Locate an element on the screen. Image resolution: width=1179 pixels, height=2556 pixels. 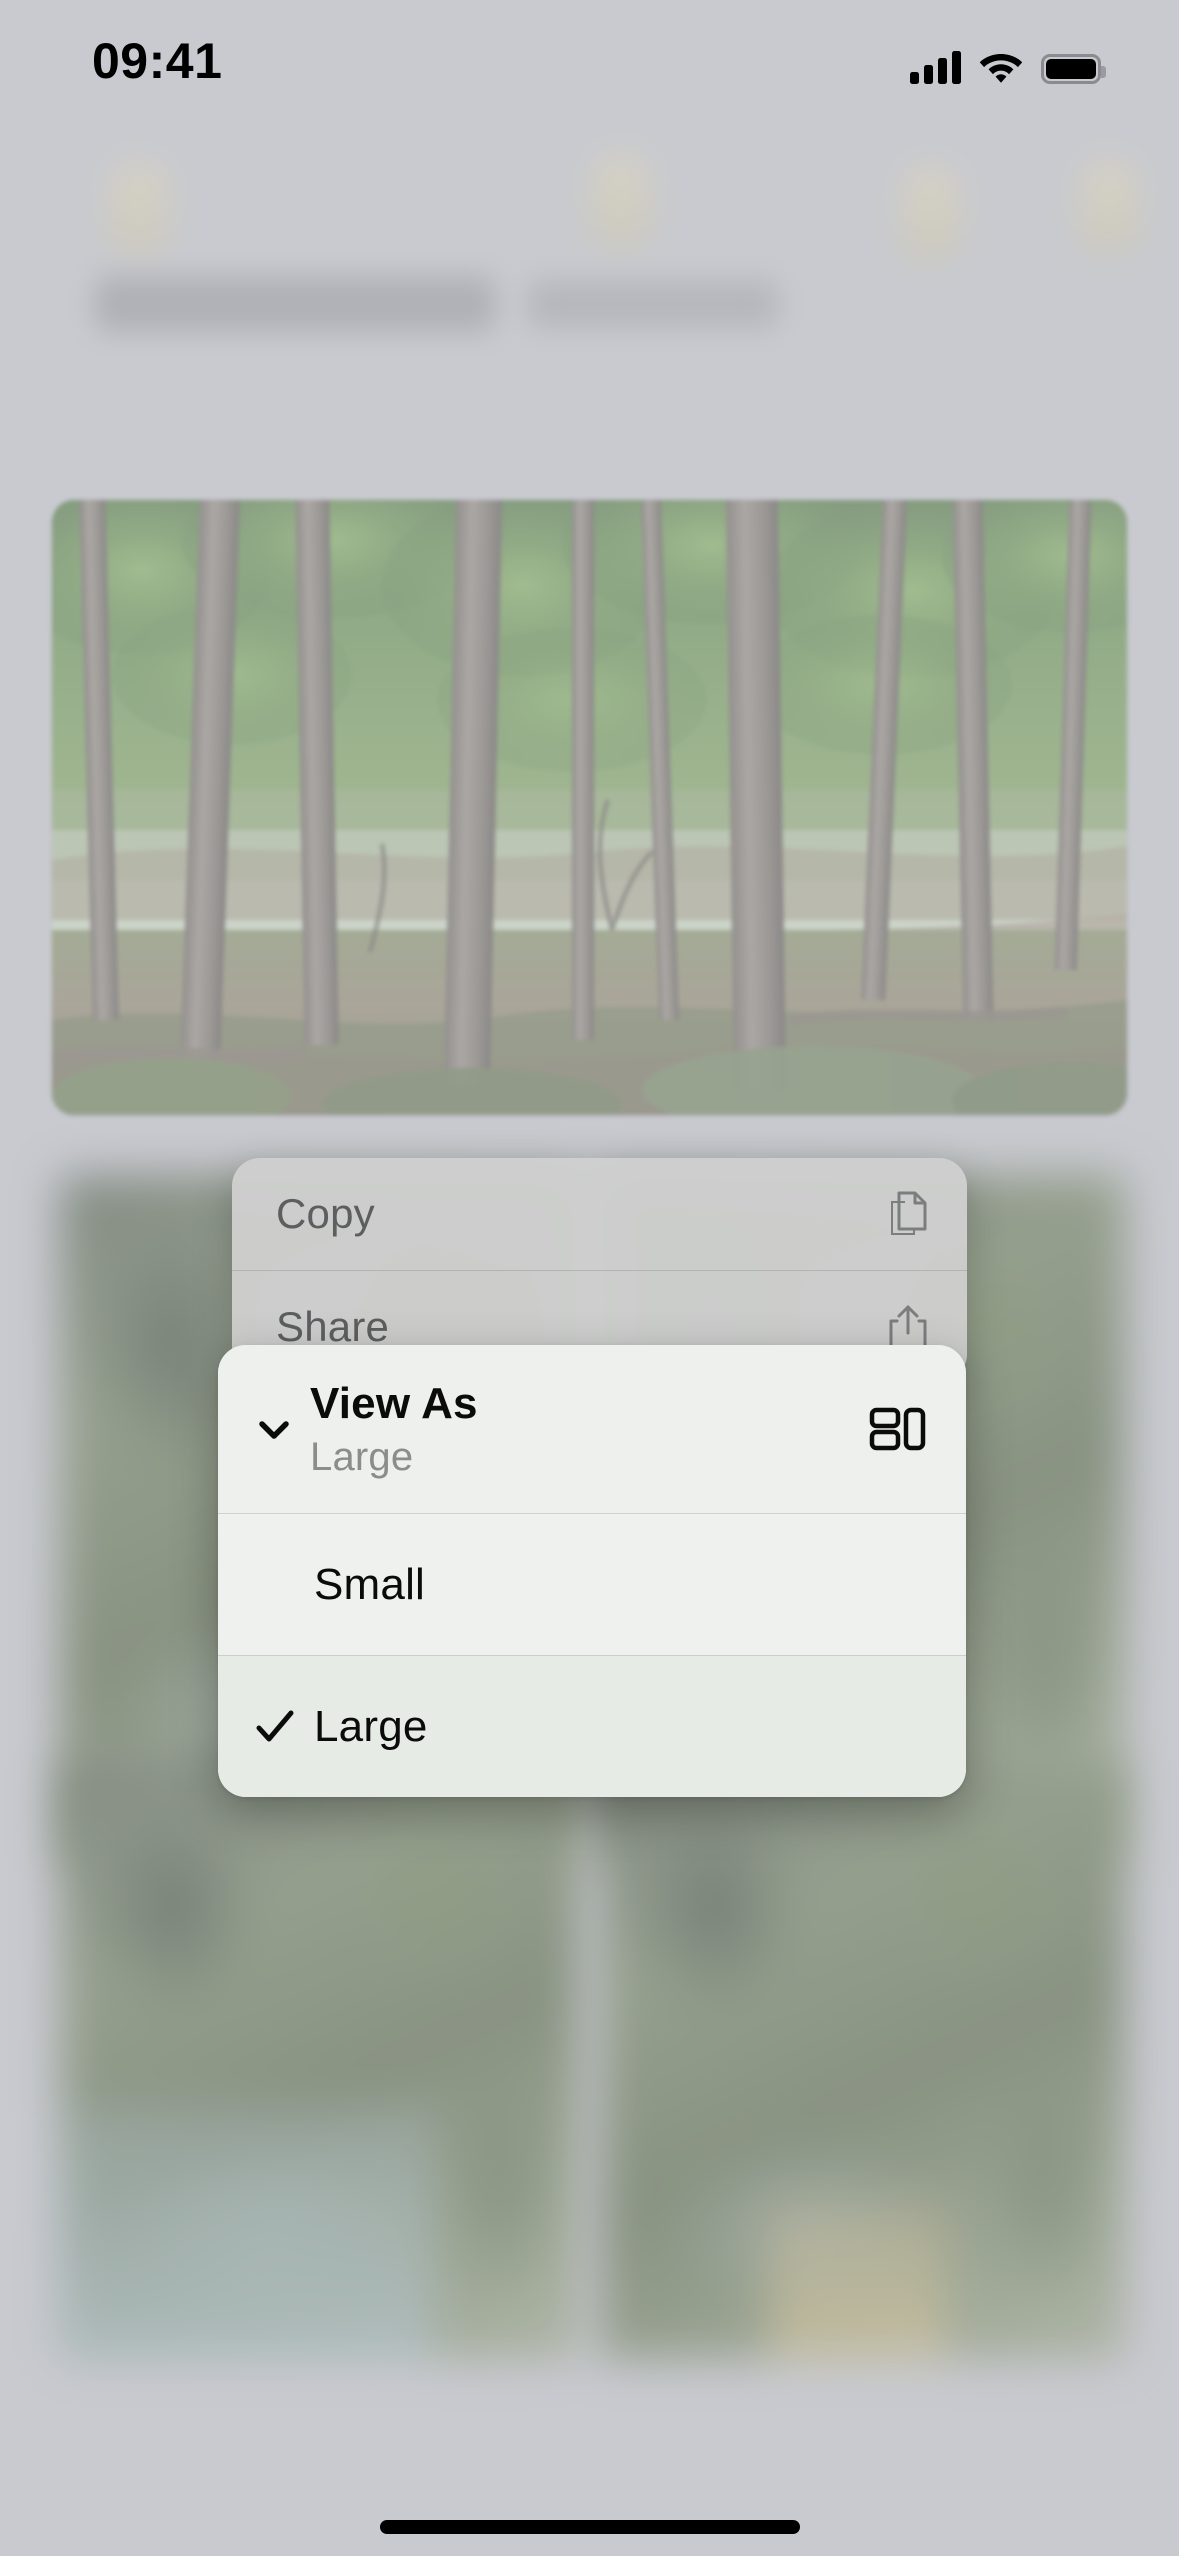
home-indicator is located at coordinates (589, 2527).